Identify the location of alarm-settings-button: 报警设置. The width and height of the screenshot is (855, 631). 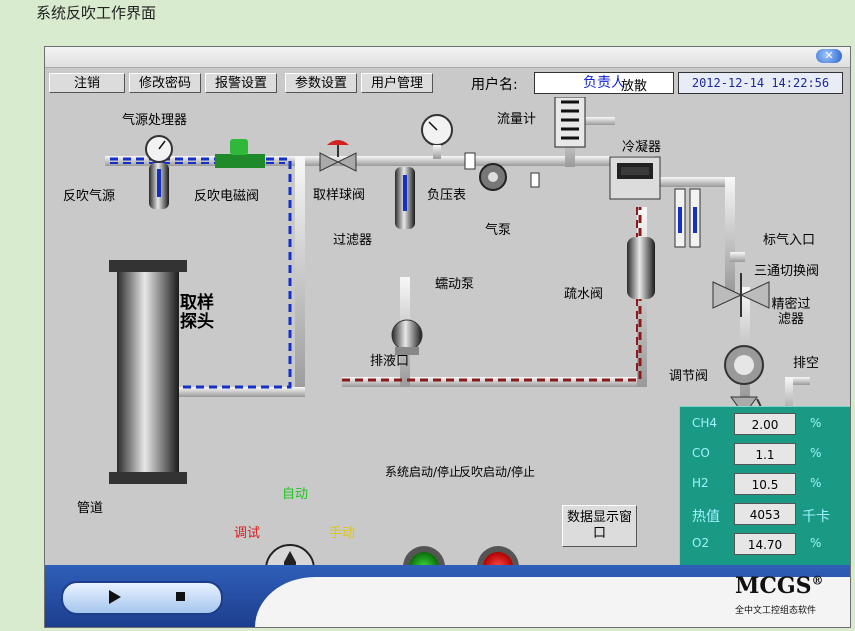
(241, 83).